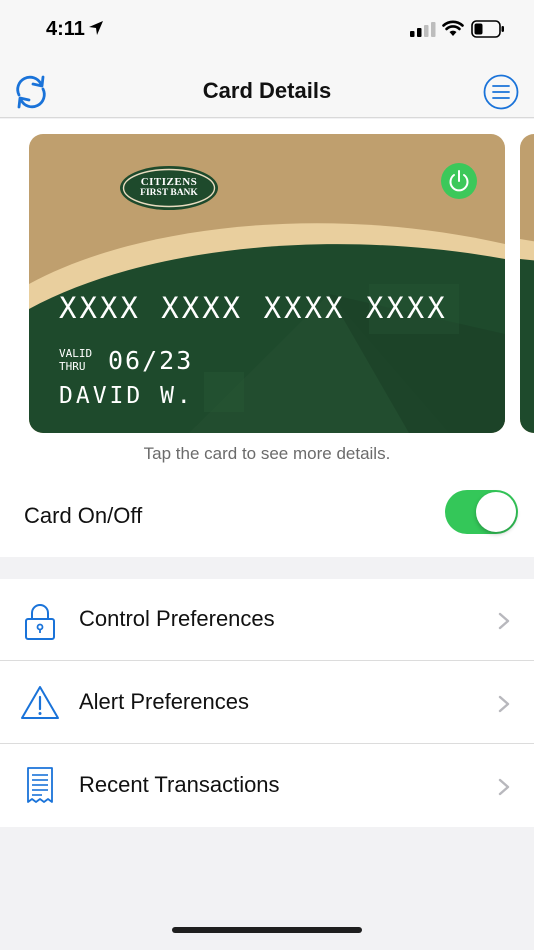 This screenshot has height=950, width=534. Describe the element at coordinates (501, 92) in the screenshot. I see `menu-icon` at that location.